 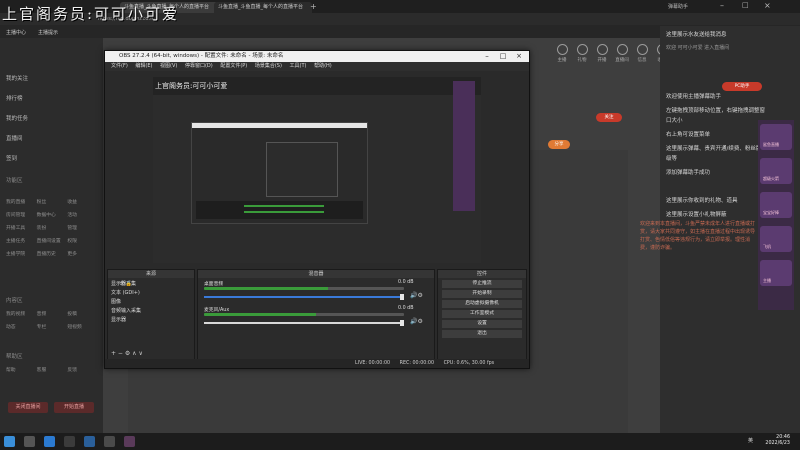 What do you see at coordinates (503, 56) in the screenshot?
I see `obs-maximize-button: □` at bounding box center [503, 56].